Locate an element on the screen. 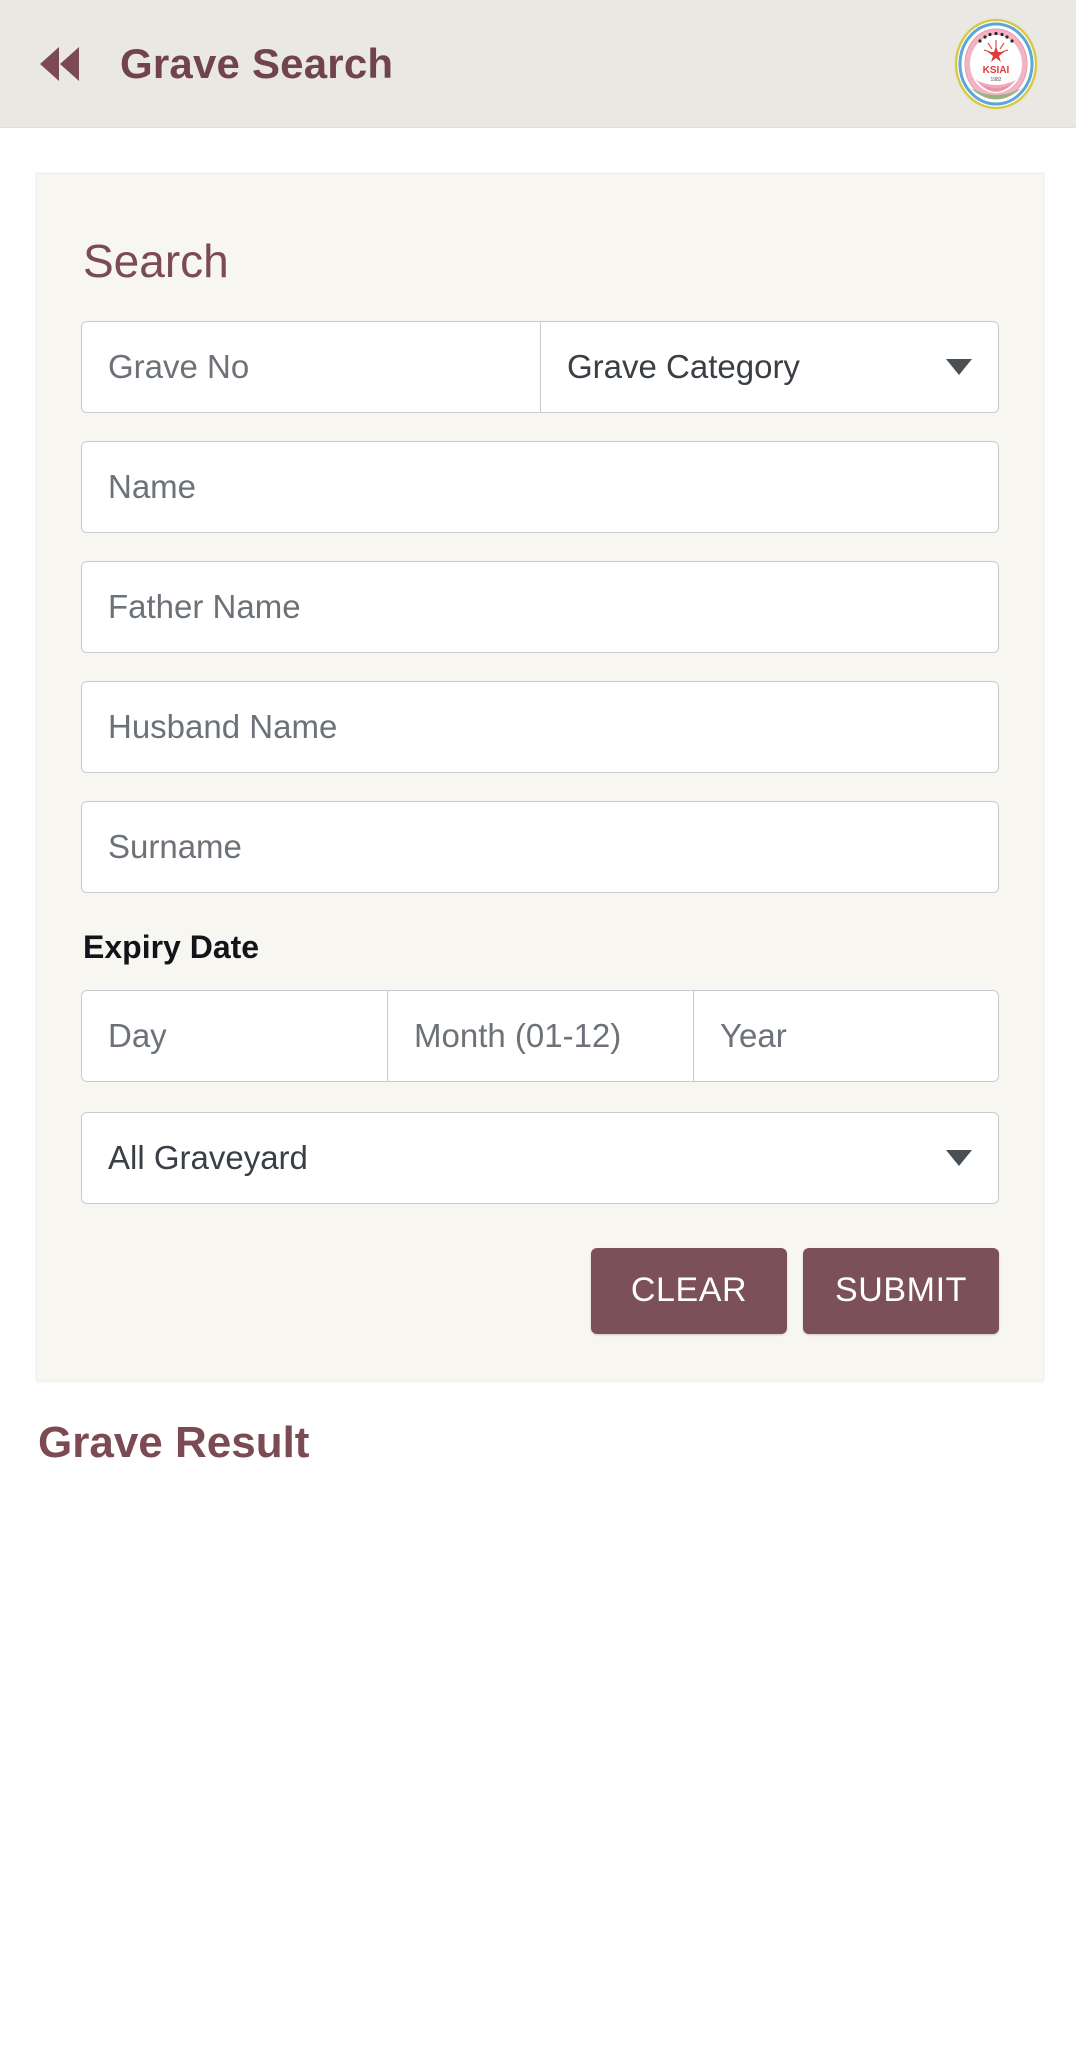 Image resolution: width=1076 pixels, height=2060 pixels. name-row is located at coordinates (540, 486).